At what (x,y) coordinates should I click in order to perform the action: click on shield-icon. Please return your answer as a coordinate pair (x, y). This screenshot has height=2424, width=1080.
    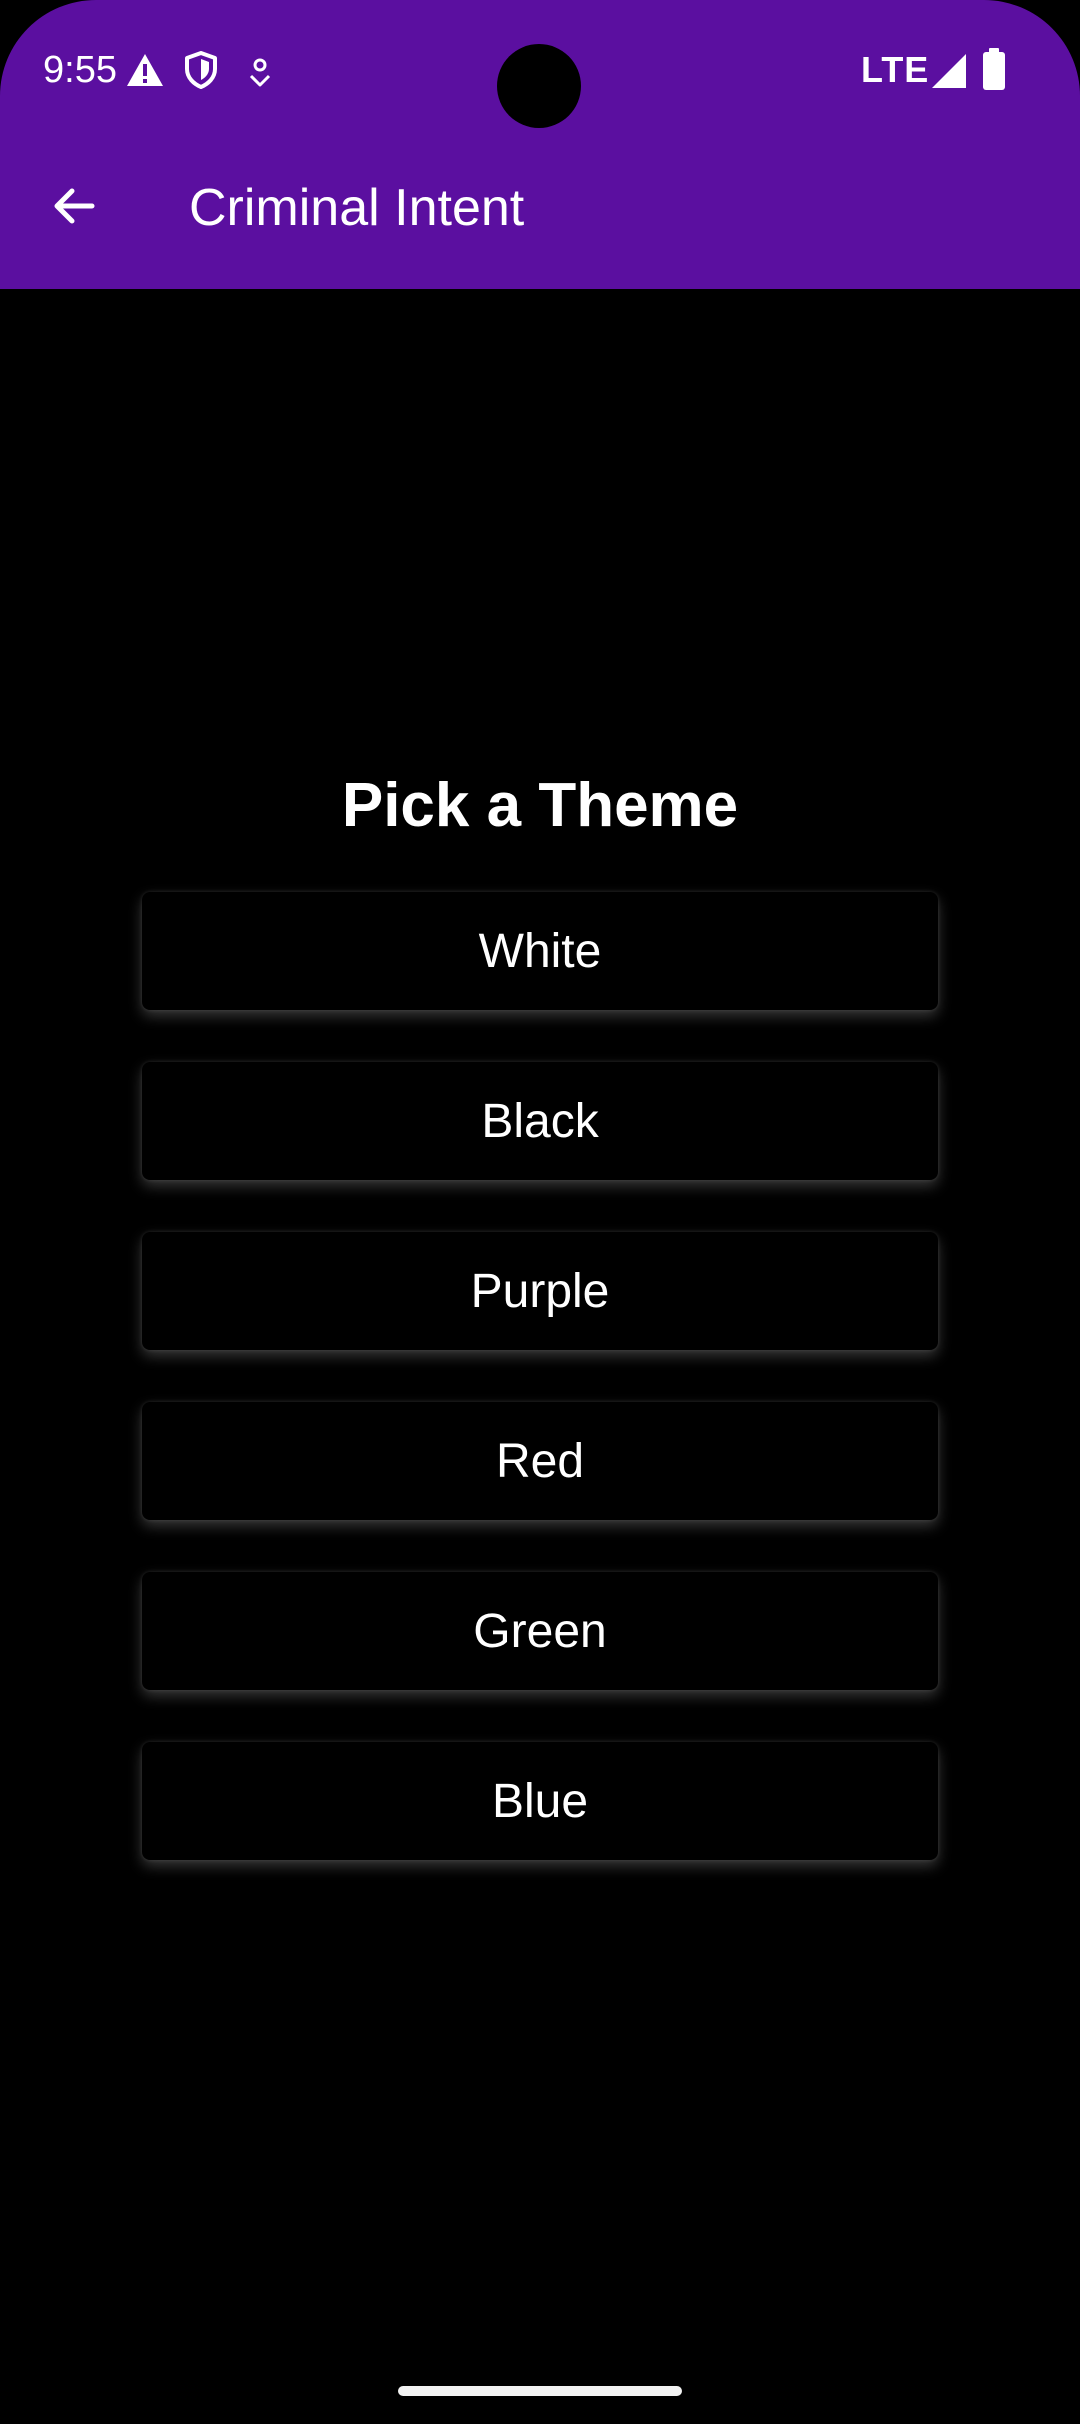
    Looking at the image, I should click on (201, 70).